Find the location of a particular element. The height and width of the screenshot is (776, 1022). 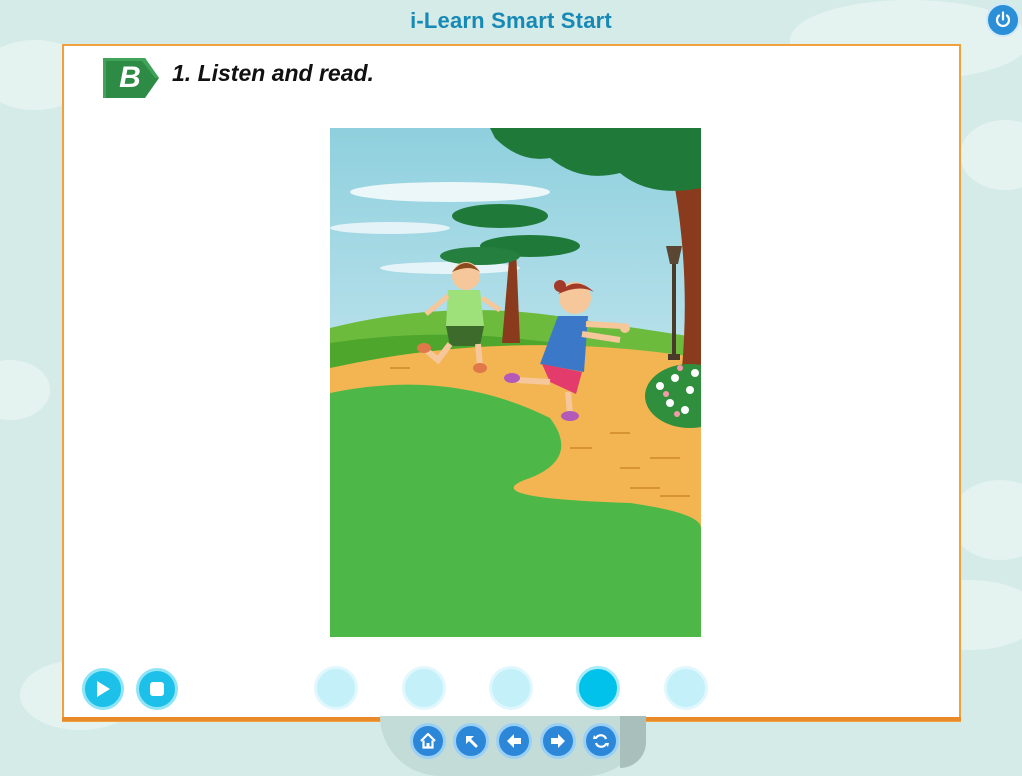

power-icon is located at coordinates (1003, 19).